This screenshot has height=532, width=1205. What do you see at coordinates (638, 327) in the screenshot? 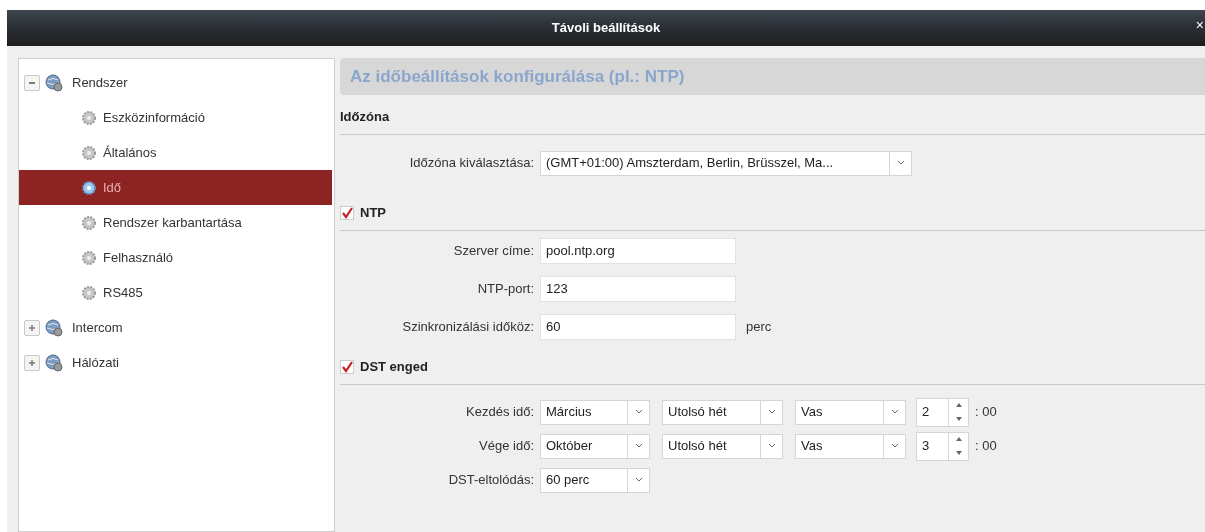
I see `input-field: 60` at bounding box center [638, 327].